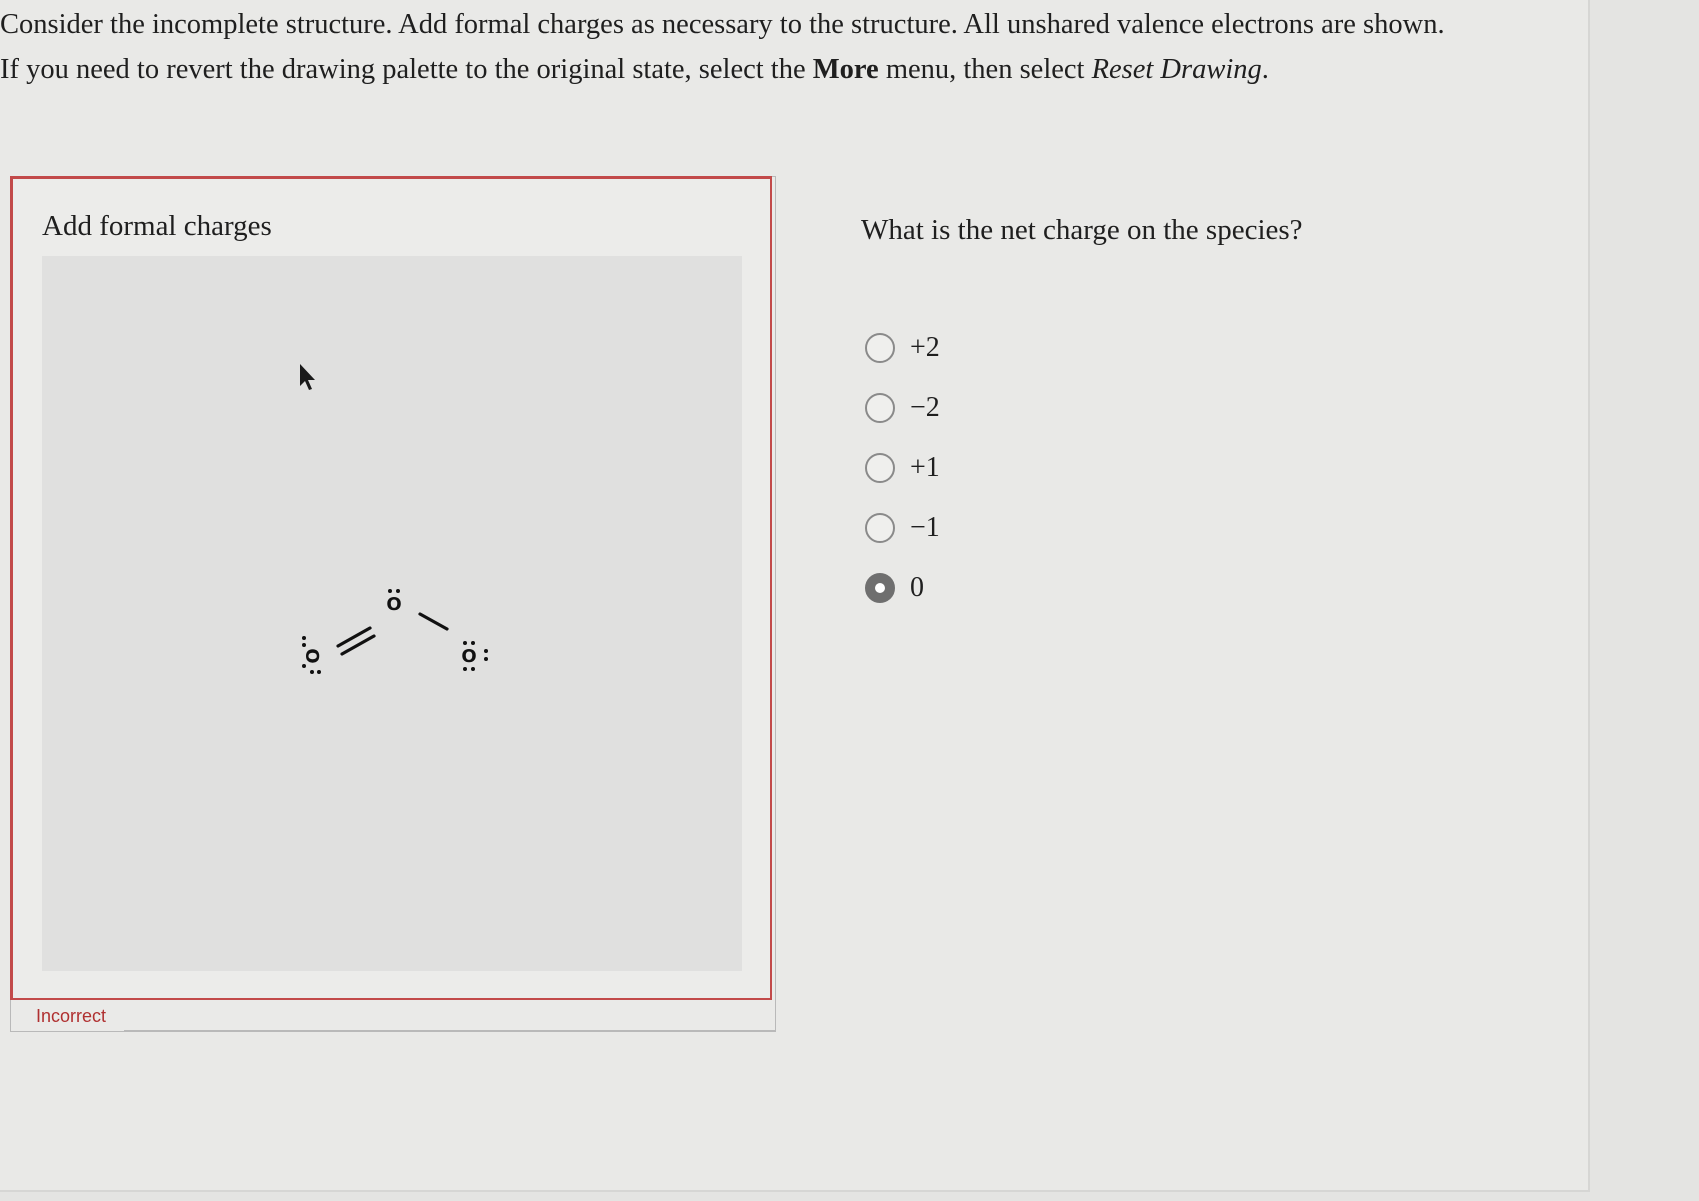 This screenshot has width=1699, height=1201. What do you see at coordinates (433, 621) in the screenshot?
I see `single-bond` at bounding box center [433, 621].